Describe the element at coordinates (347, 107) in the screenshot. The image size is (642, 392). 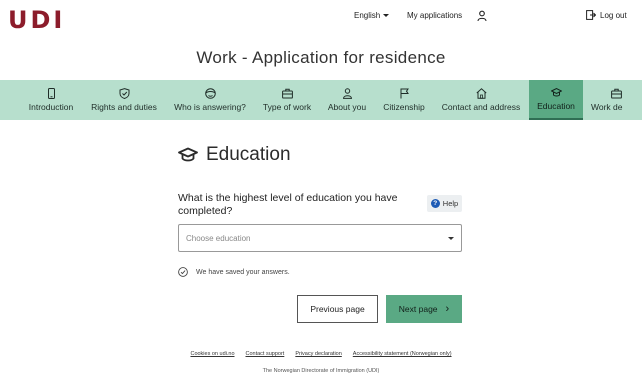
I see `step-label: About you` at that location.